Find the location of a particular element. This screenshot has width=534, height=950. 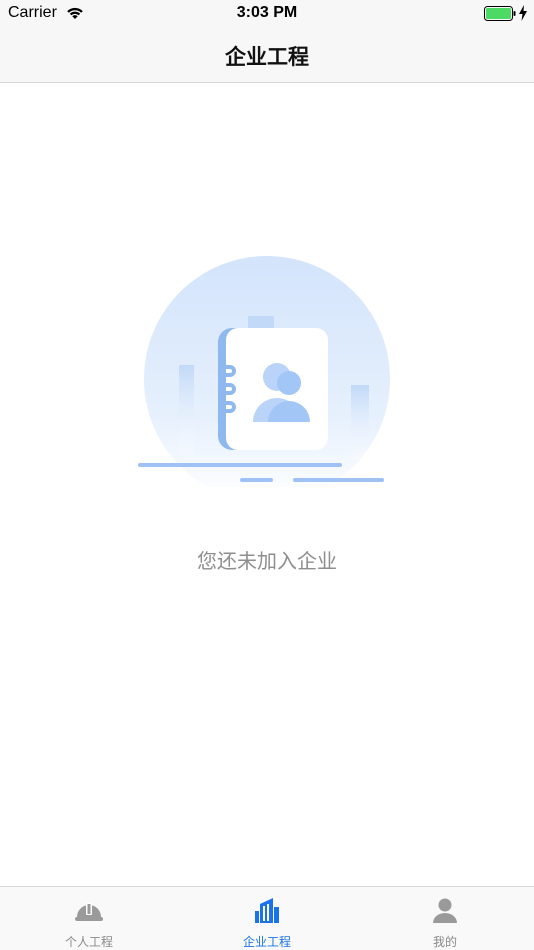

building-icon is located at coordinates (267, 910).